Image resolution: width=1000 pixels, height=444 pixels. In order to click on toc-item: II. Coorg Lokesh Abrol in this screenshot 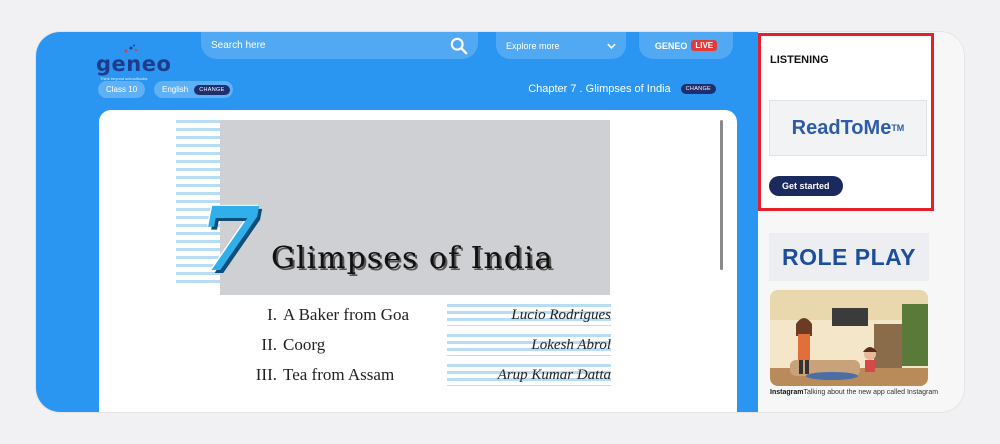, I will do `click(425, 345)`.